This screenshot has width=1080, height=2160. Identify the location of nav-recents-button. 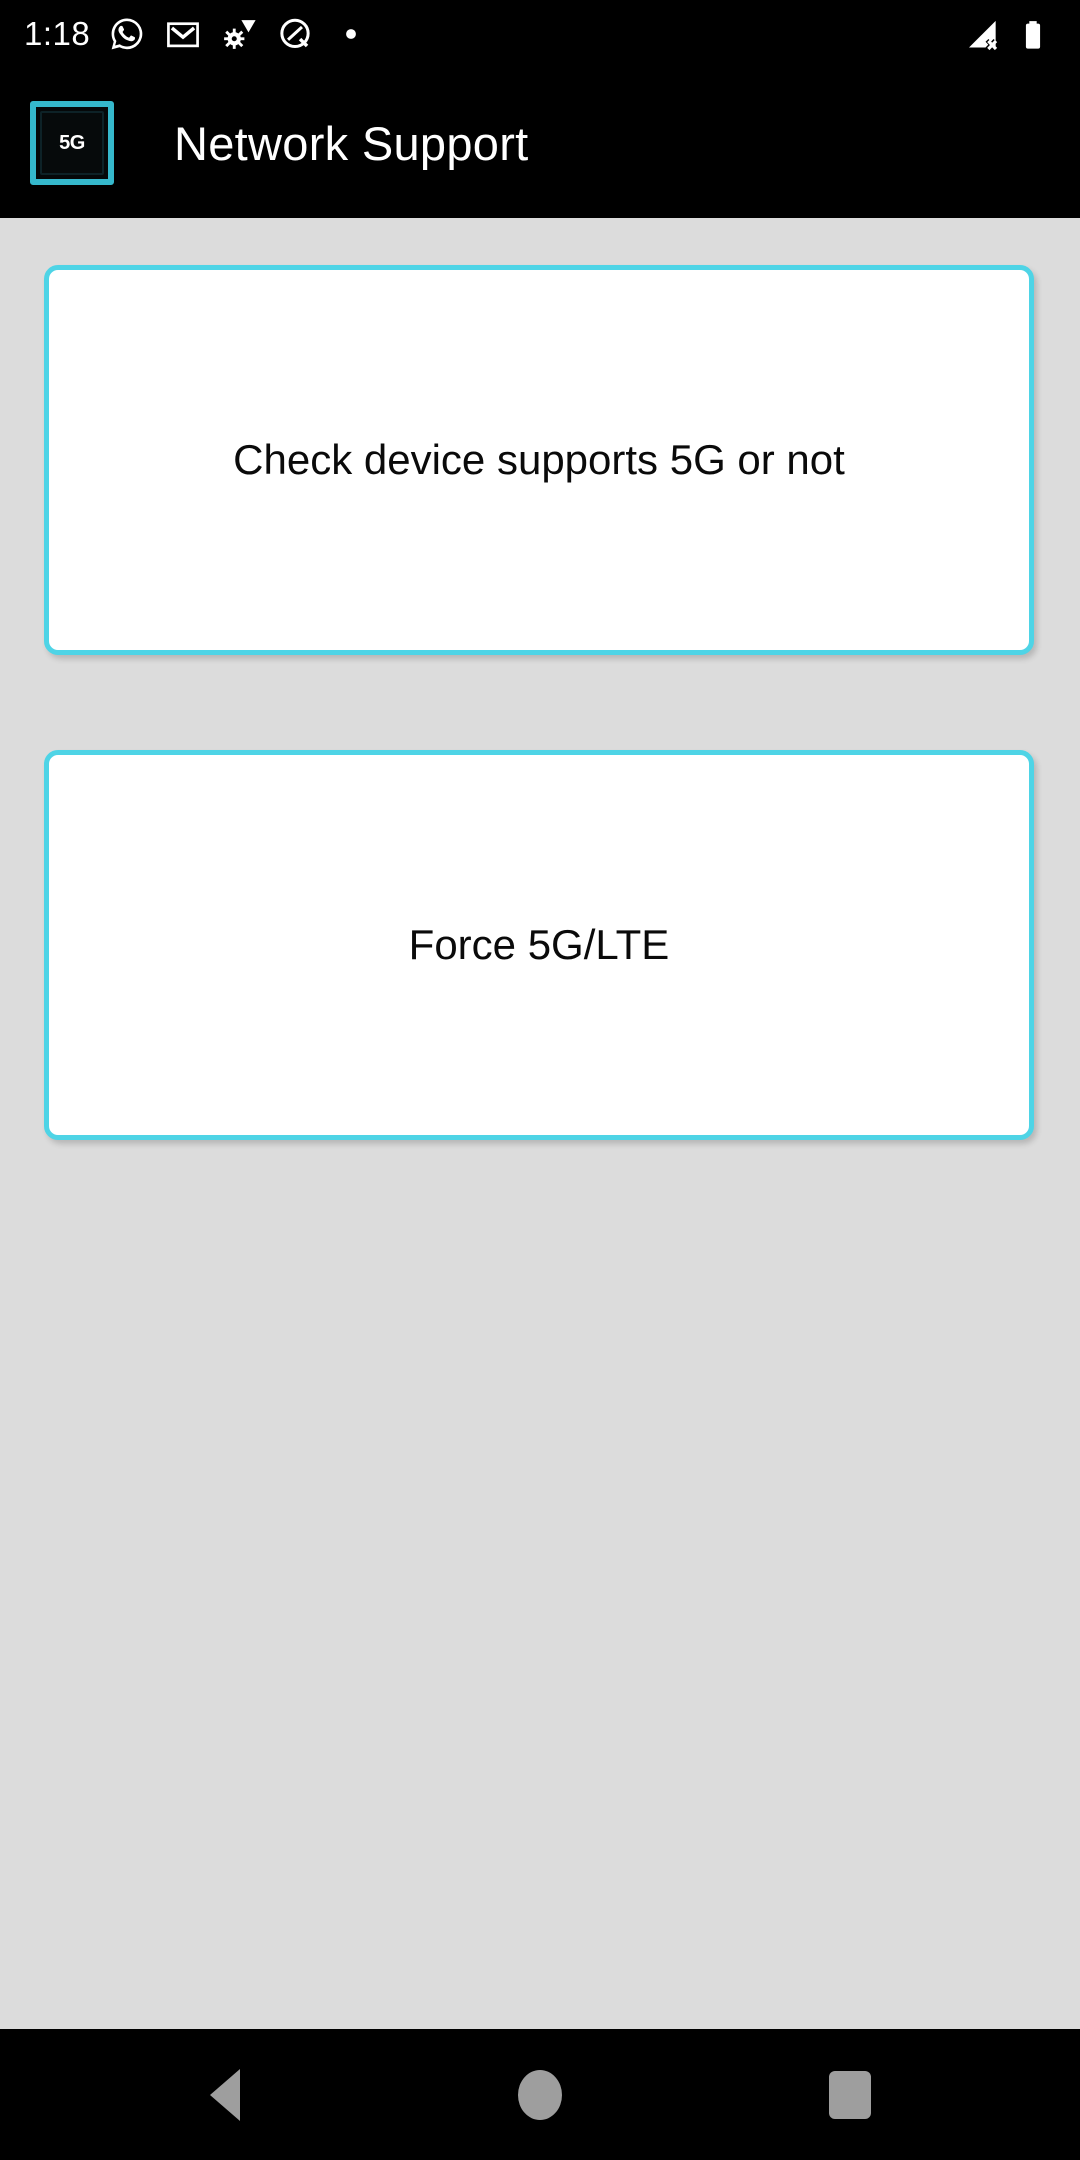
(850, 2094).